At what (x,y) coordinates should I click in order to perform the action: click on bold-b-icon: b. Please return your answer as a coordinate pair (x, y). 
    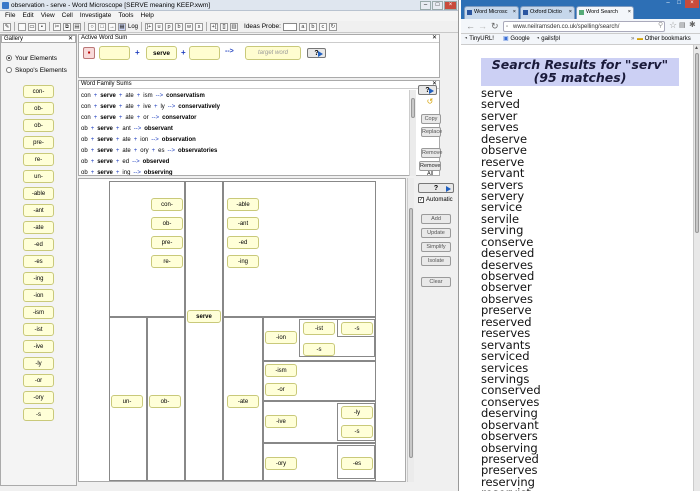
    Looking at the image, I should click on (179, 26).